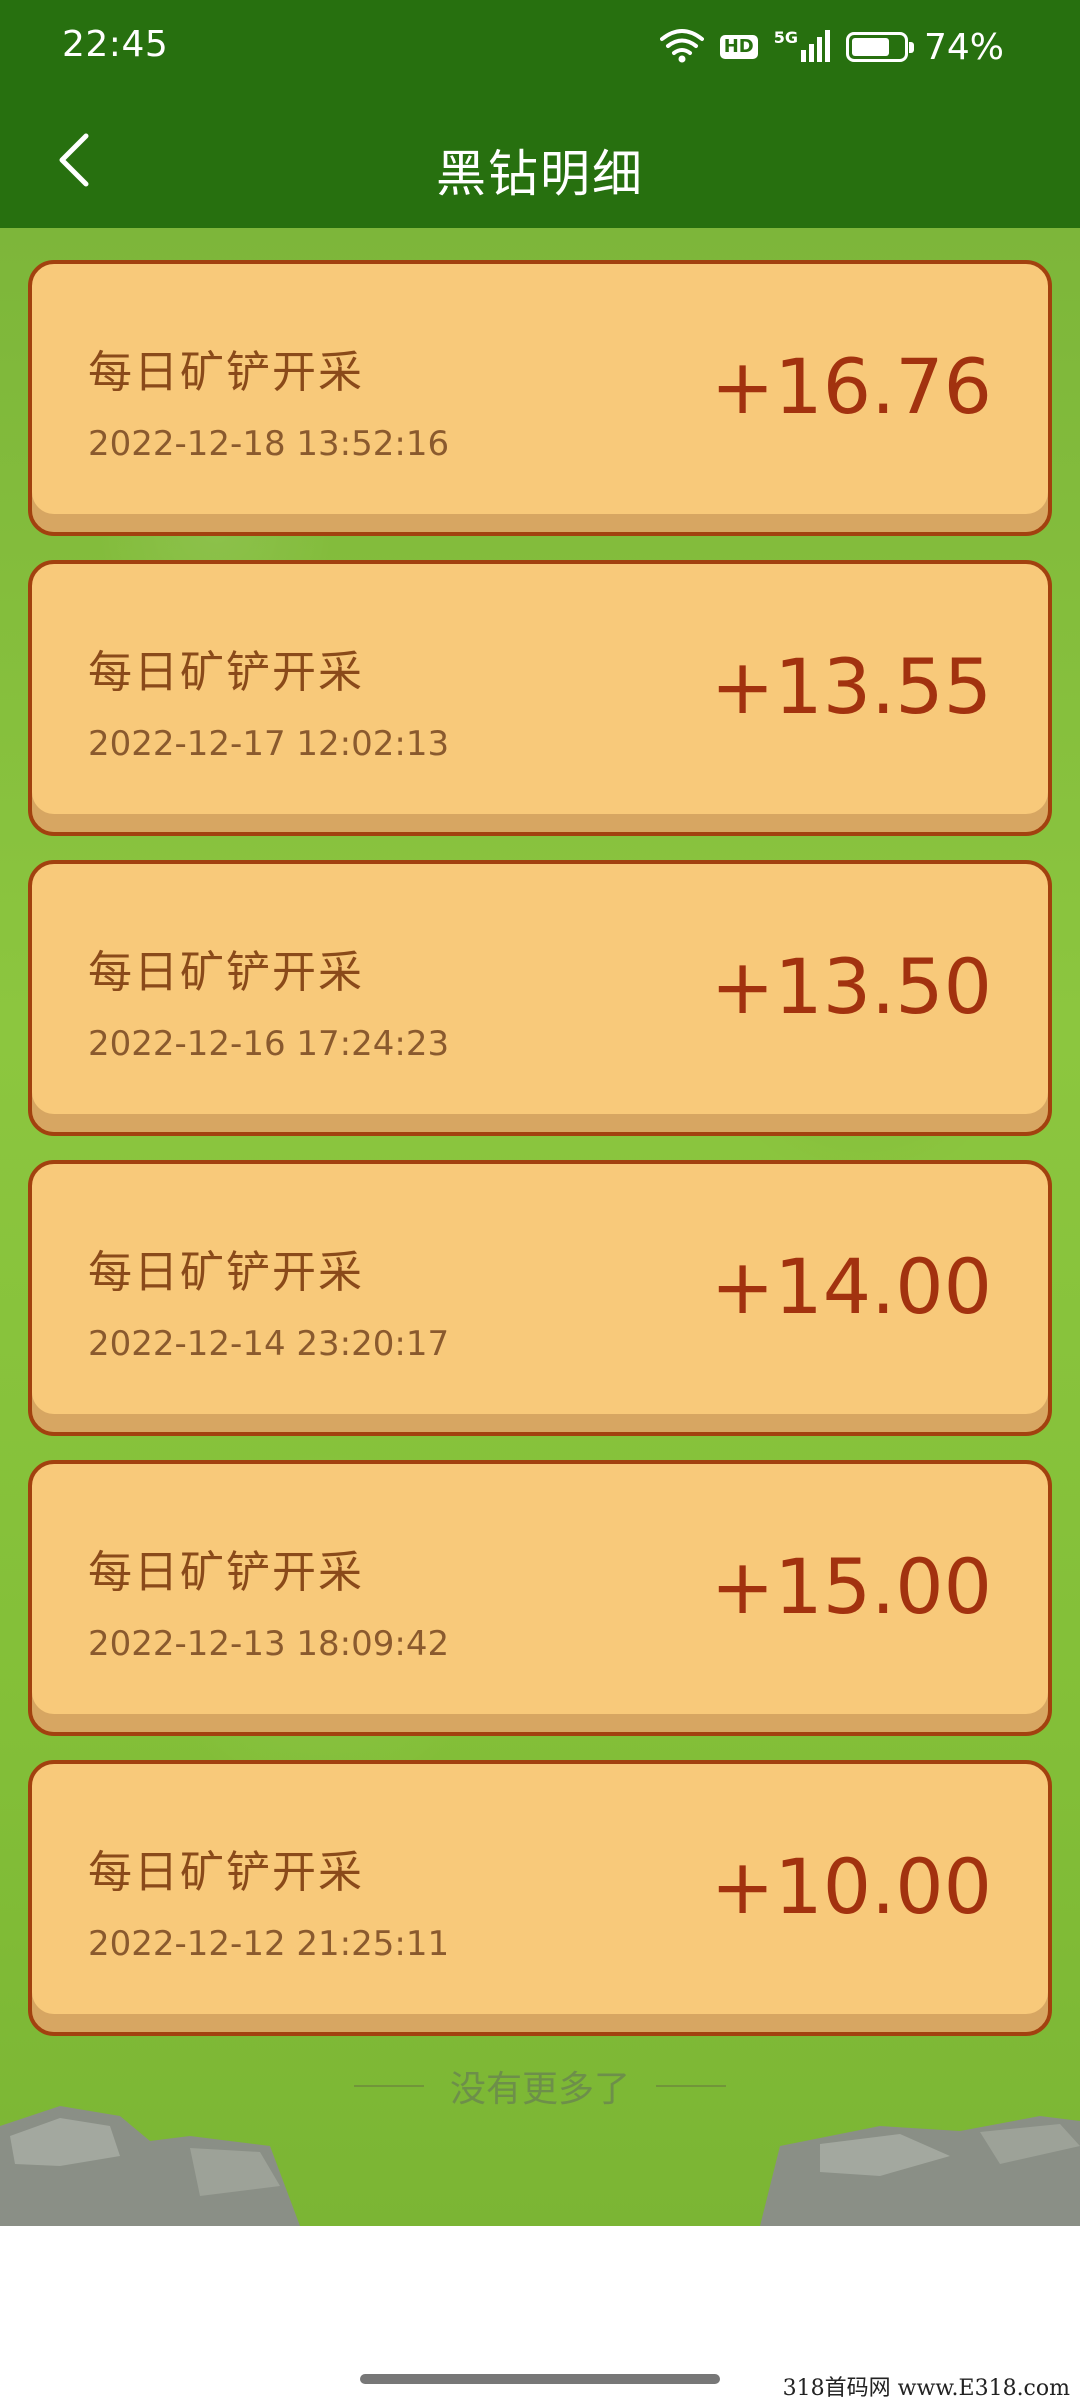 This screenshot has width=1080, height=2408. I want to click on record-time: 2022-12-12 21:25:11, so click(269, 1944).